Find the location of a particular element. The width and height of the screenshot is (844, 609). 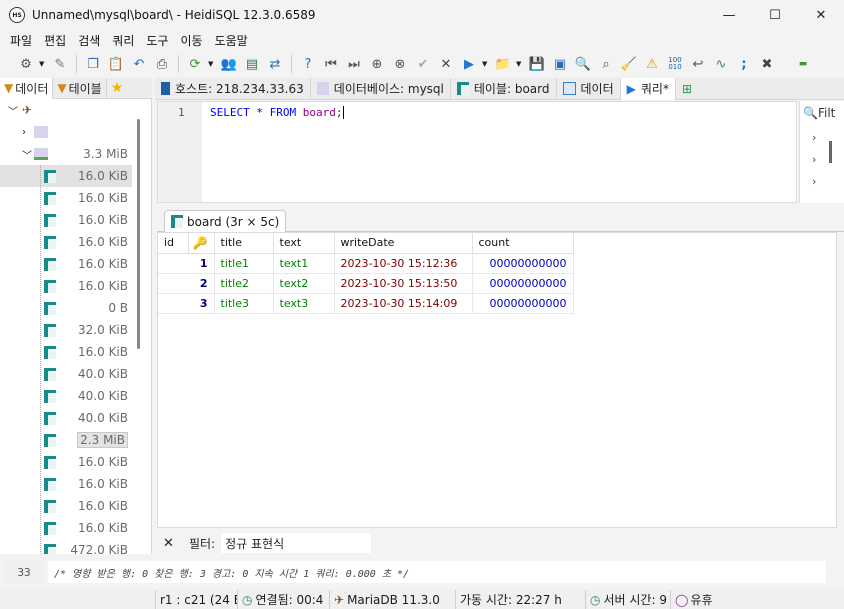

column-header-count: count is located at coordinates (523, 243).